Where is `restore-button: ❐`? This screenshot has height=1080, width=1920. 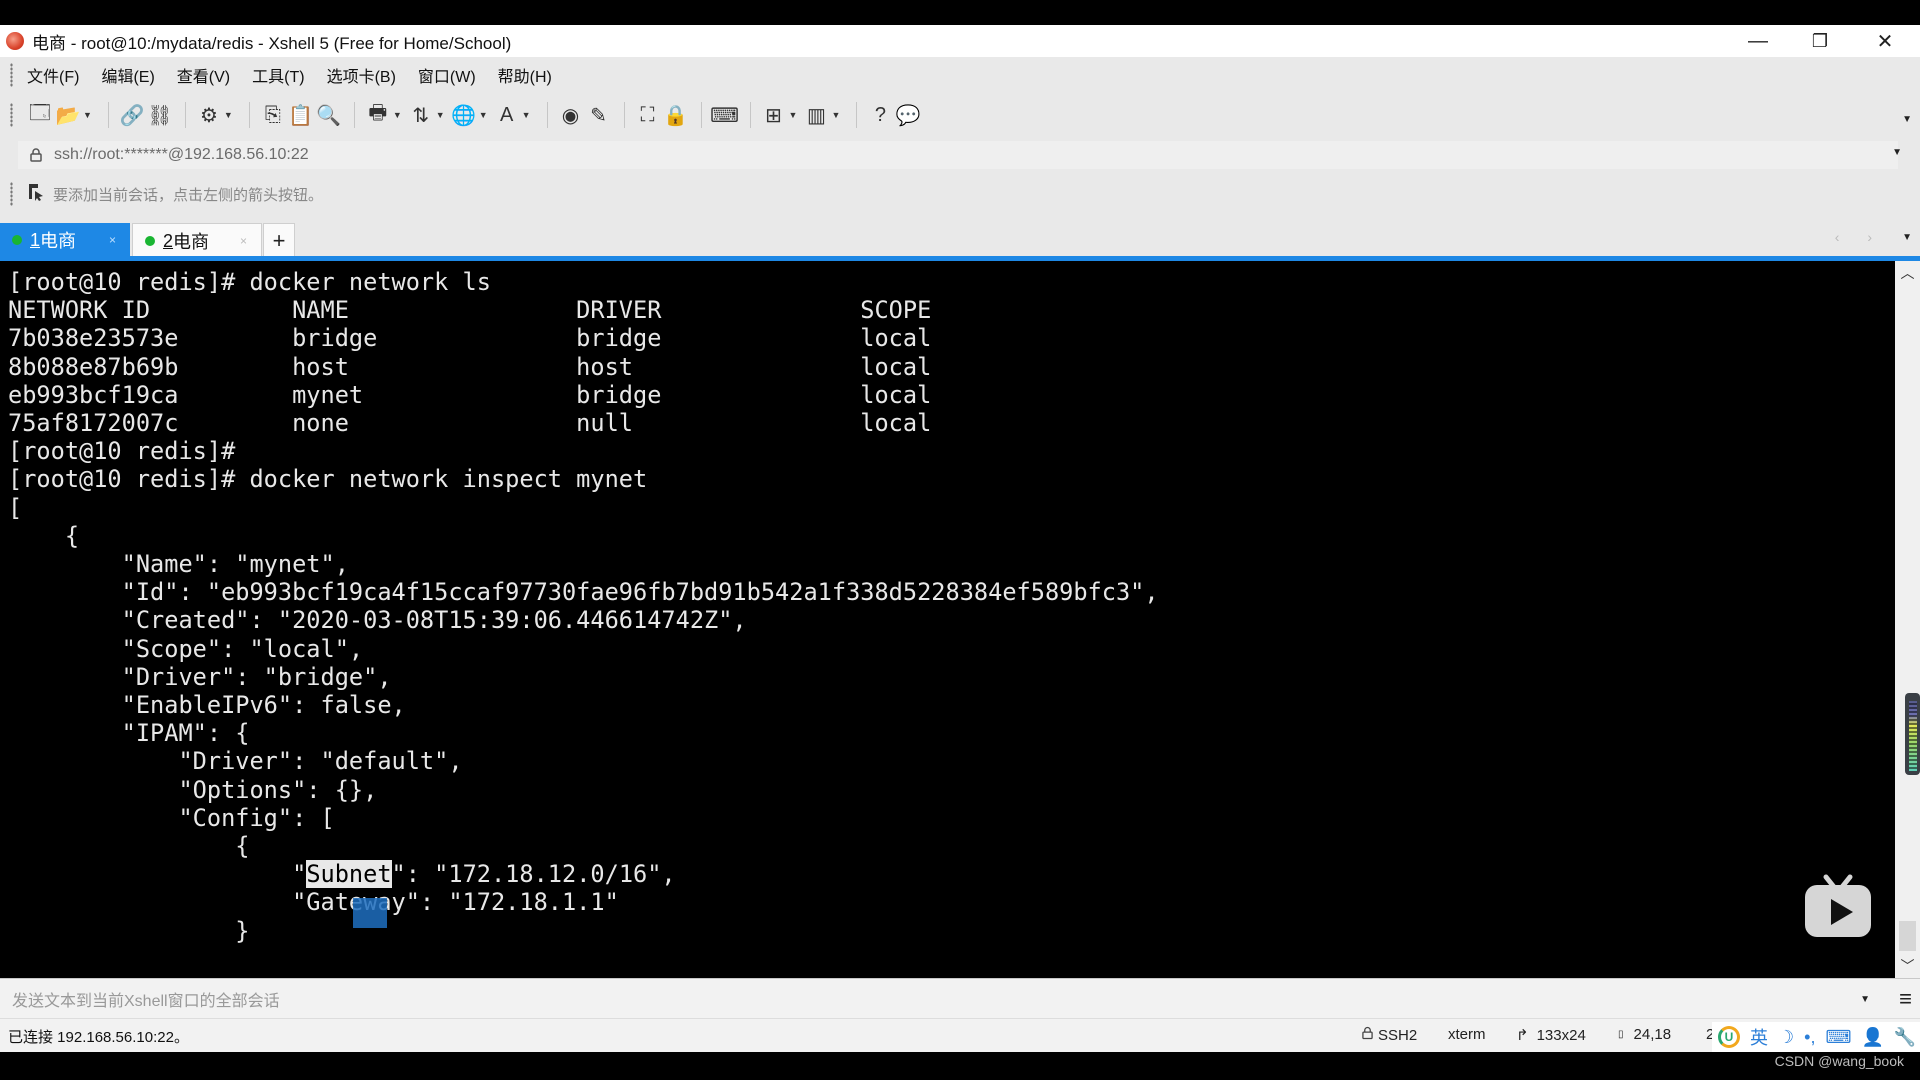
restore-button: ❐ is located at coordinates (1820, 41).